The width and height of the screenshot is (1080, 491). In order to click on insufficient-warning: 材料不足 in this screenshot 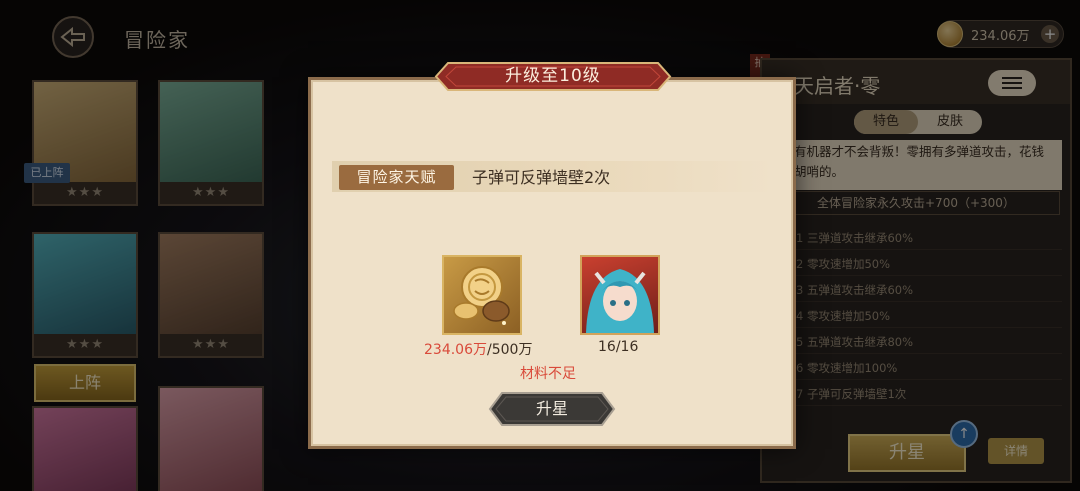, I will do `click(548, 374)`.